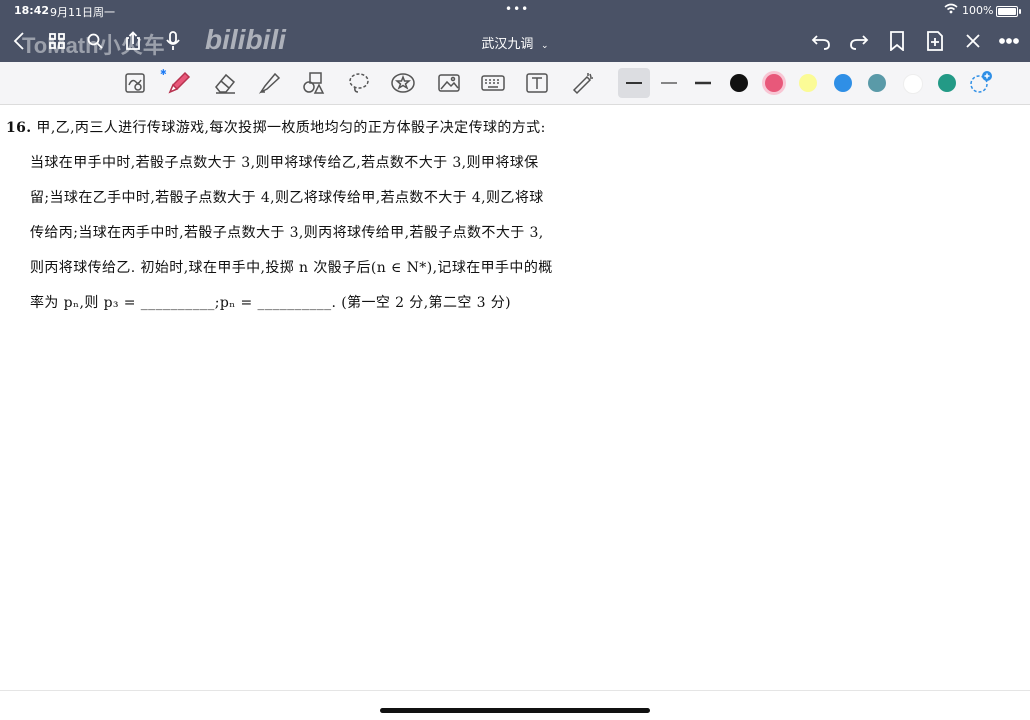 This screenshot has width=1030, height=720. Describe the element at coordinates (403, 83) in the screenshot. I see `sticker-icon` at that location.